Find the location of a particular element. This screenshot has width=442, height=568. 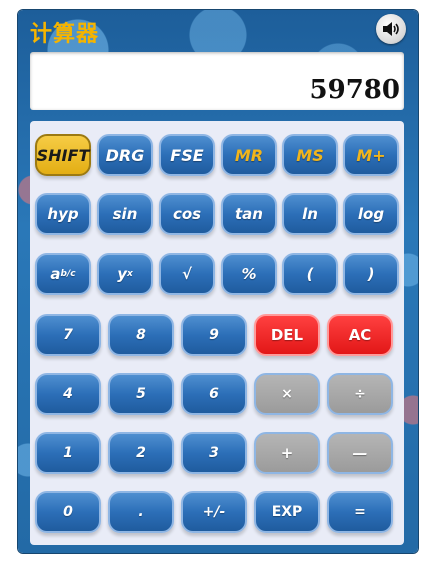

fraction-base: a is located at coordinates (55, 274).